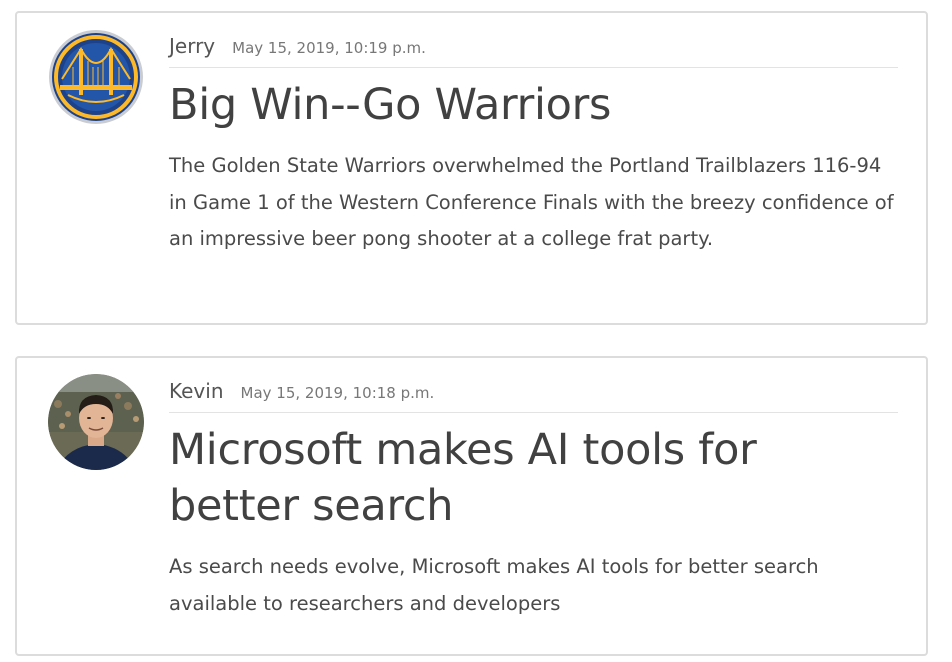 The height and width of the screenshot is (662, 952). I want to click on author-name: Jerry, so click(192, 46).